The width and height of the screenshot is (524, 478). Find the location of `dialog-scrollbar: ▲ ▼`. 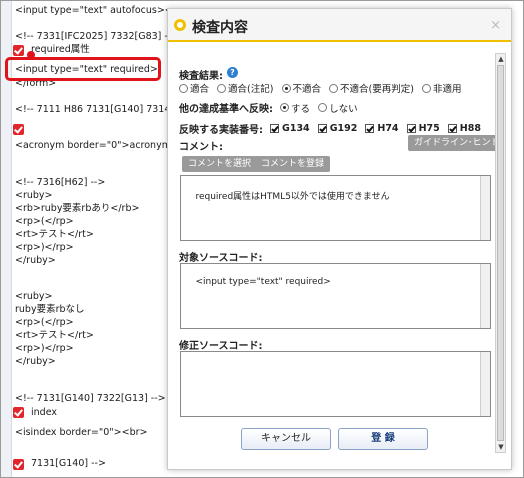

dialog-scrollbar: ▲ ▼ is located at coordinates (500, 253).